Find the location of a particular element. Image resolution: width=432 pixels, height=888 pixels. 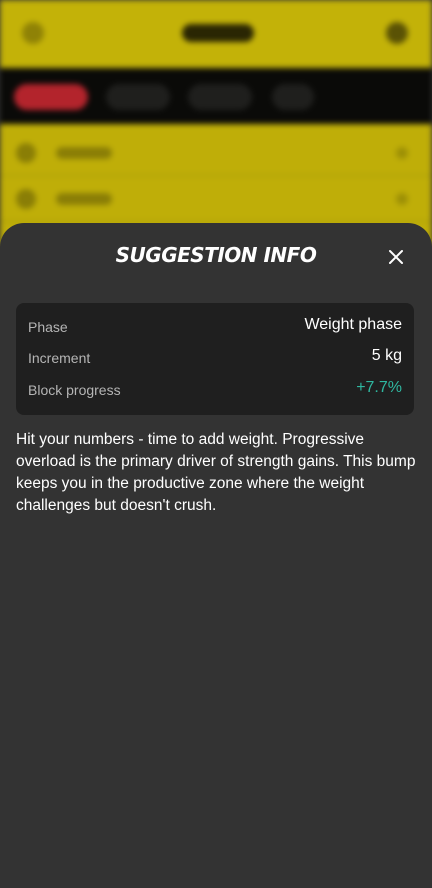

close-icon is located at coordinates (396, 257).